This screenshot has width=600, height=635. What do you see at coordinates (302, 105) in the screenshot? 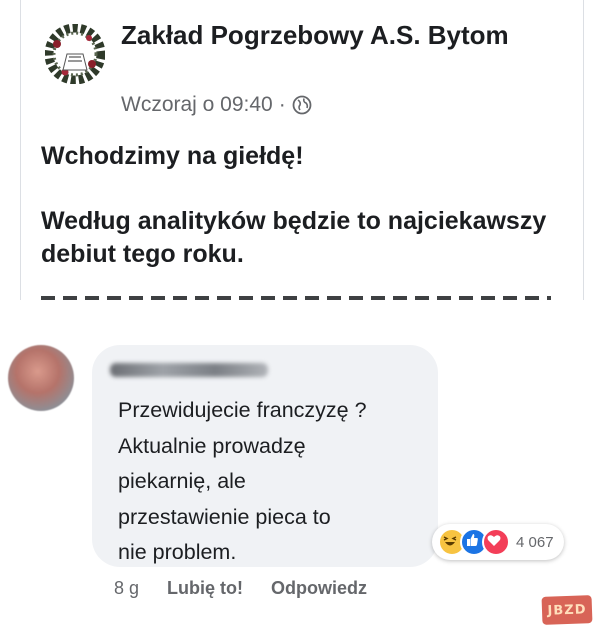
I see `globe-icon` at bounding box center [302, 105].